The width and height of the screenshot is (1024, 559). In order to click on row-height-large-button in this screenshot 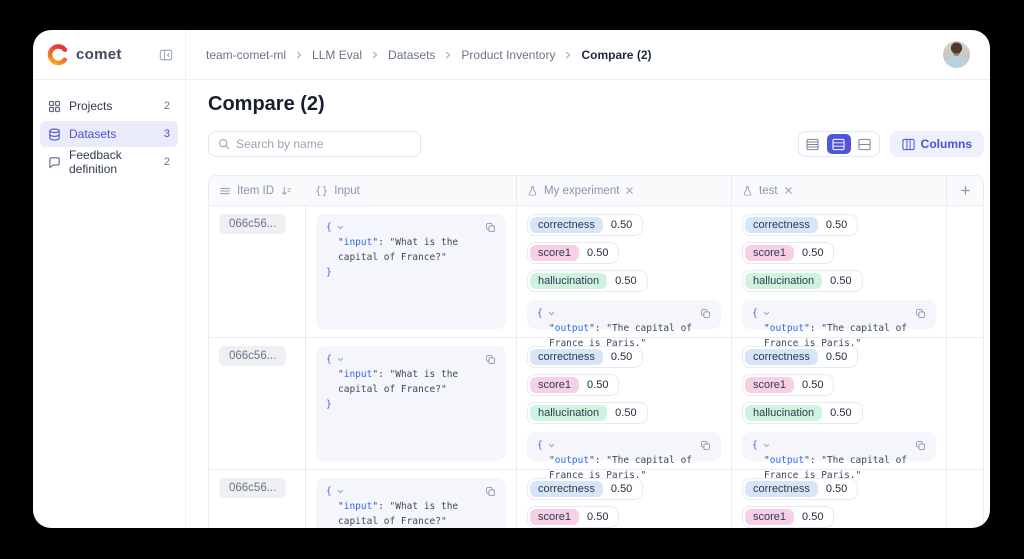, I will do `click(865, 144)`.